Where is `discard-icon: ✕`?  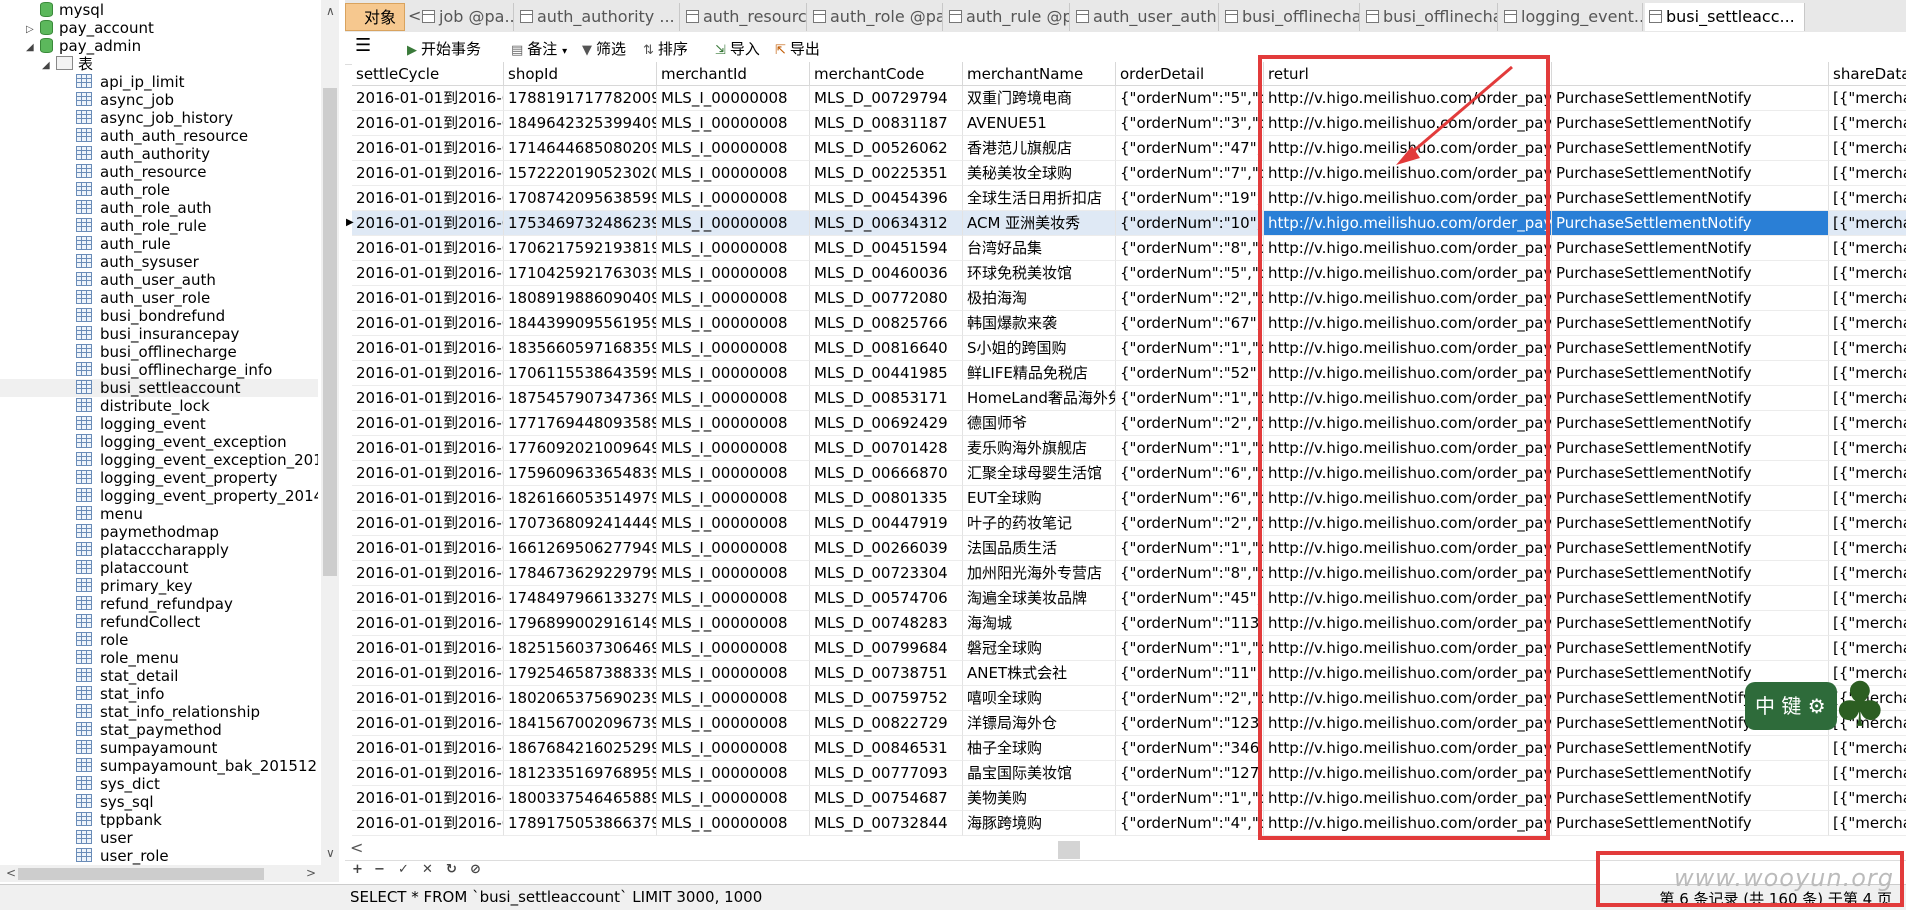
discard-icon: ✕ is located at coordinates (427, 869).